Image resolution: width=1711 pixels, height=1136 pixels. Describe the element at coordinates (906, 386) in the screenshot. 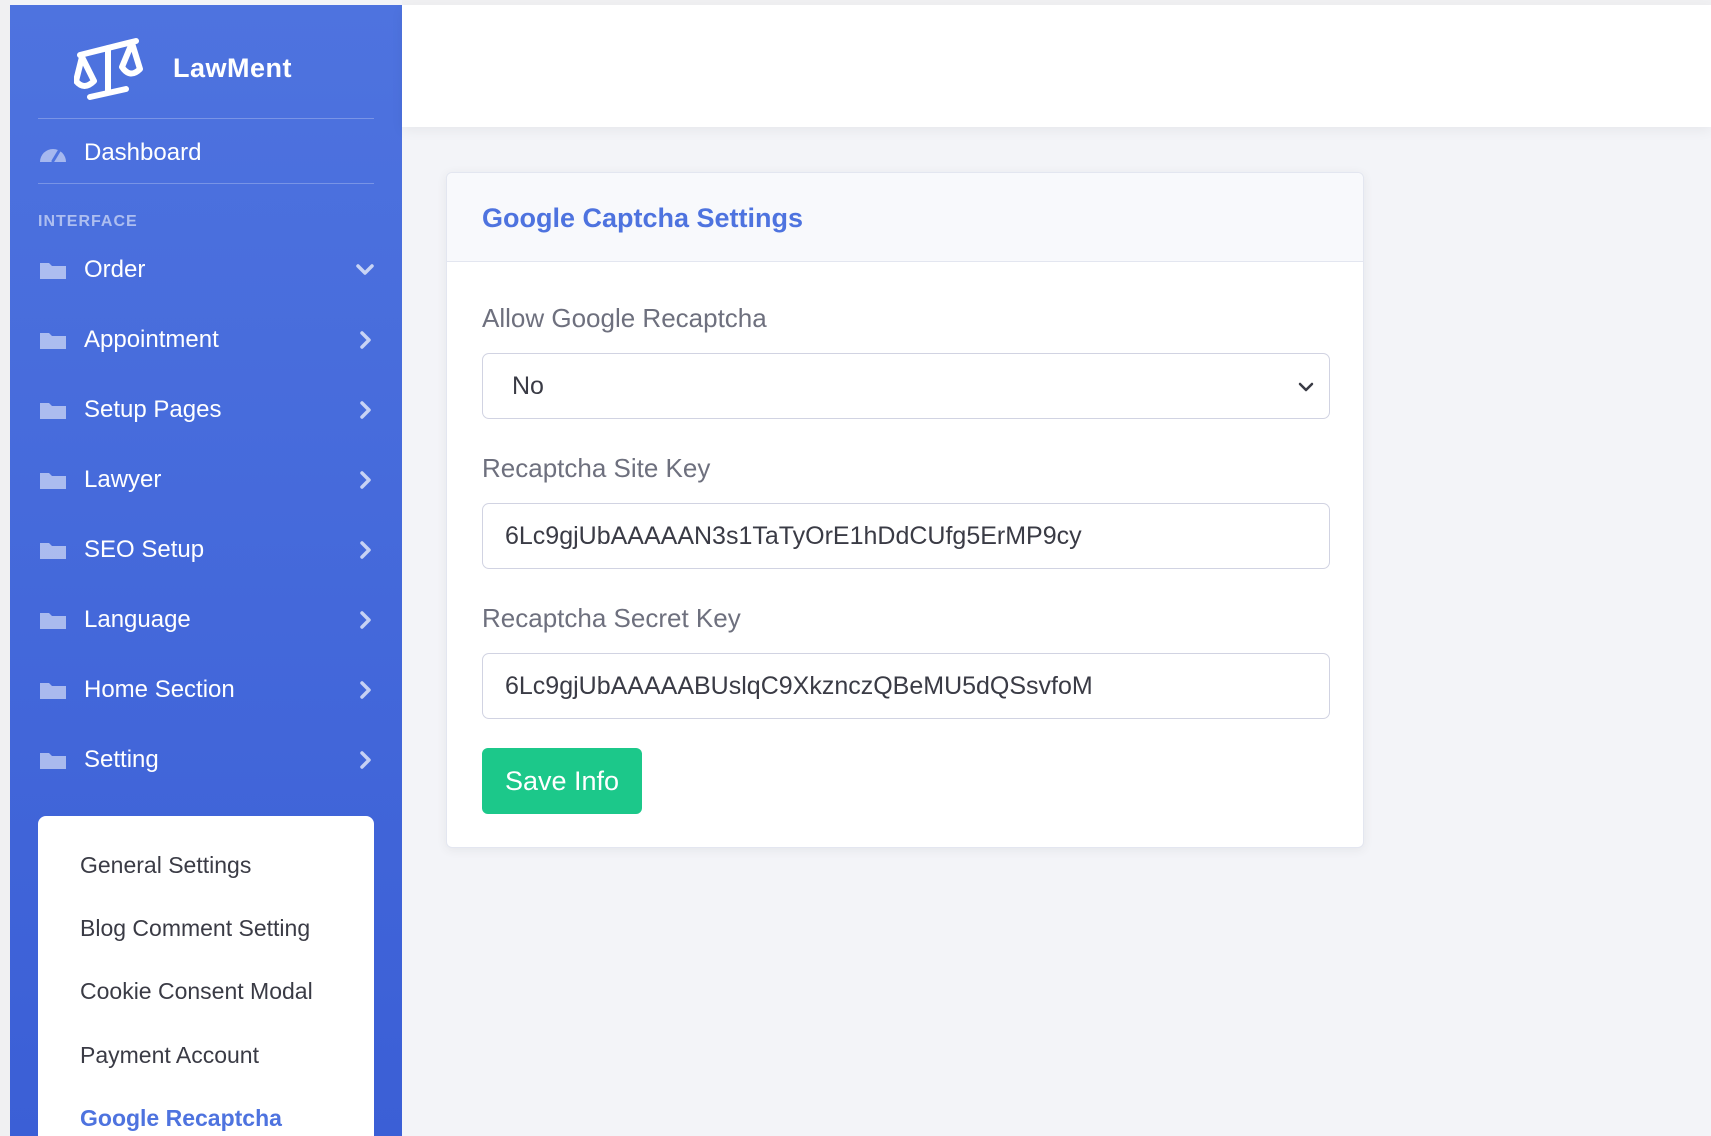

I see `allow-recaptcha-select: No` at that location.